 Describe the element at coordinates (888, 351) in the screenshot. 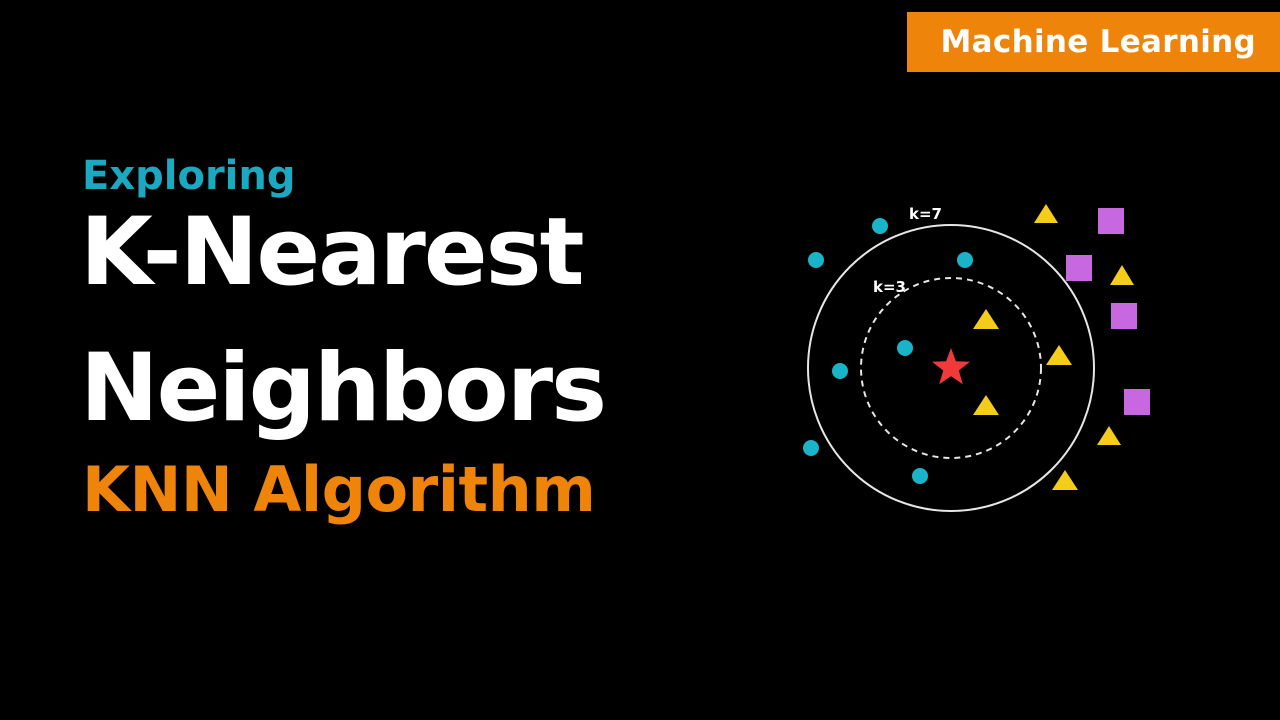

I see `circle-class-points` at that location.